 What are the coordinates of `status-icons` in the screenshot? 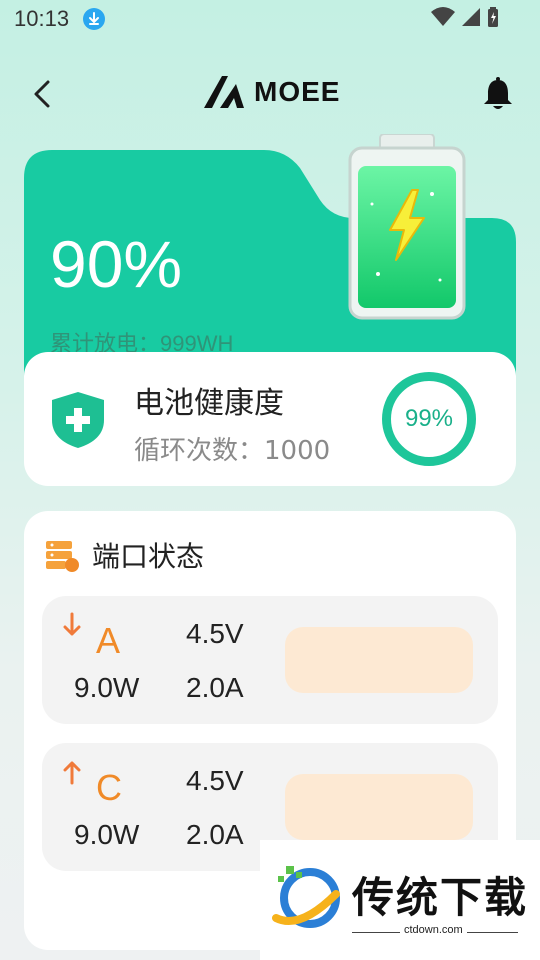 It's located at (465, 17).